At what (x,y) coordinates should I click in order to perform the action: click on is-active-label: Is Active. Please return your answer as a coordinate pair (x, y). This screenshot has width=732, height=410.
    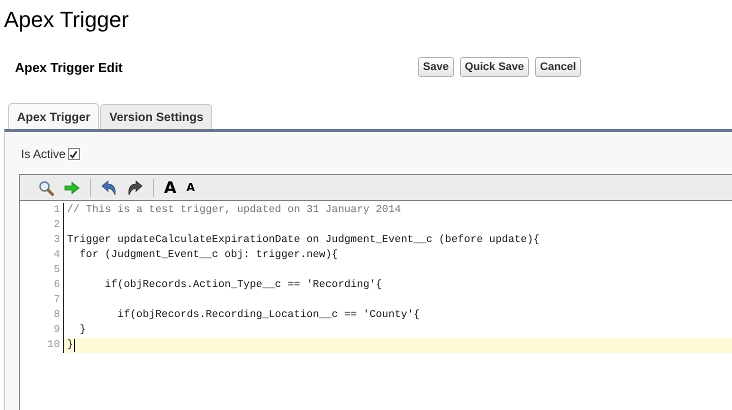
    Looking at the image, I should click on (43, 154).